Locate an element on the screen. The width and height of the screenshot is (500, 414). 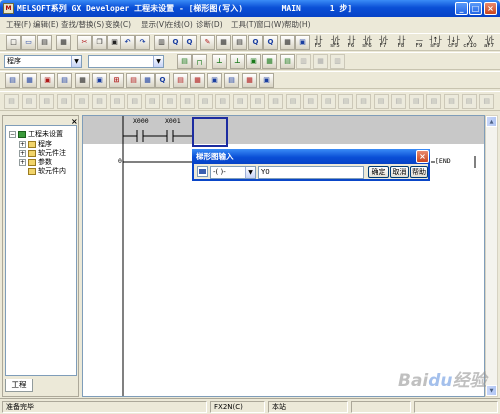
project-tree: − 工程未设置 + 程序 + 软元件注 + 参数 软元件内 is located at coordinates (41, 250).